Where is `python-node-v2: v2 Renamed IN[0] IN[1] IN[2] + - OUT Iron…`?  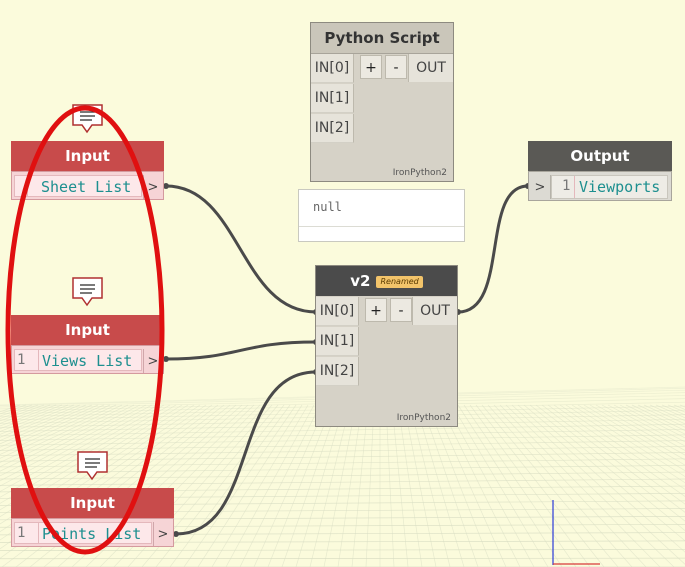
python-node-v2: v2 Renamed IN[0] IN[1] IN[2] + - OUT Iron… is located at coordinates (386, 346).